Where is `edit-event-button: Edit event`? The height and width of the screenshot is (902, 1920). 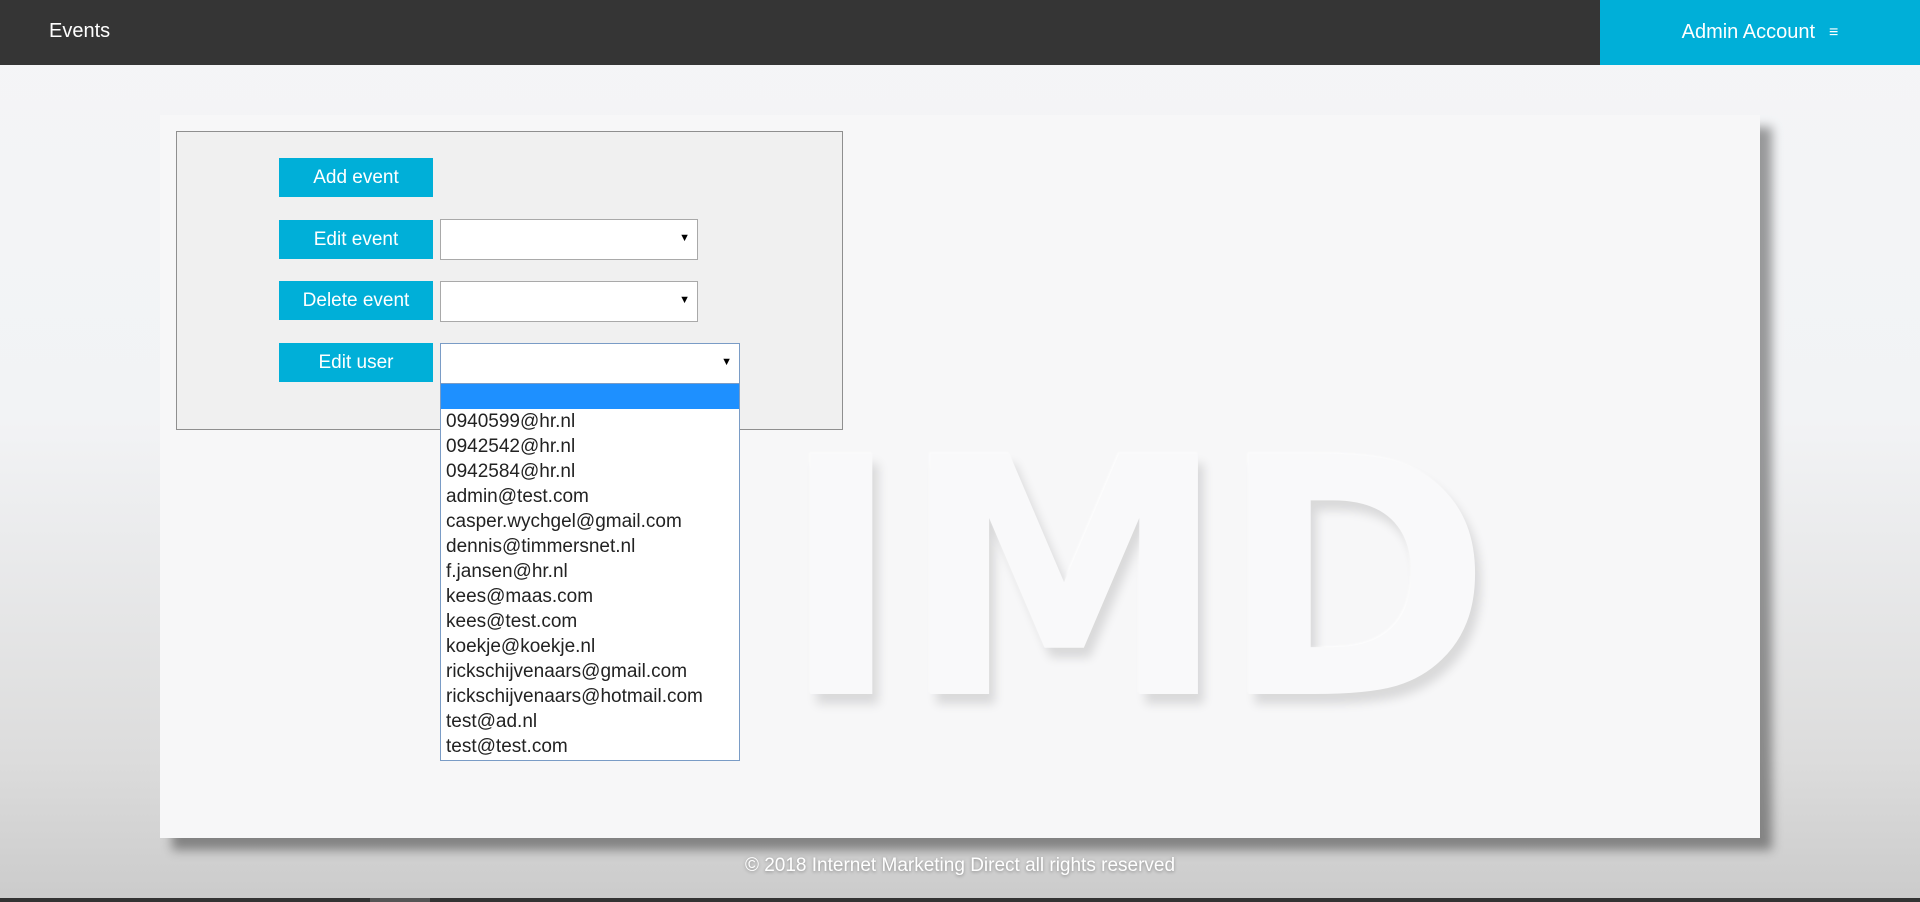
edit-event-button: Edit event is located at coordinates (356, 239).